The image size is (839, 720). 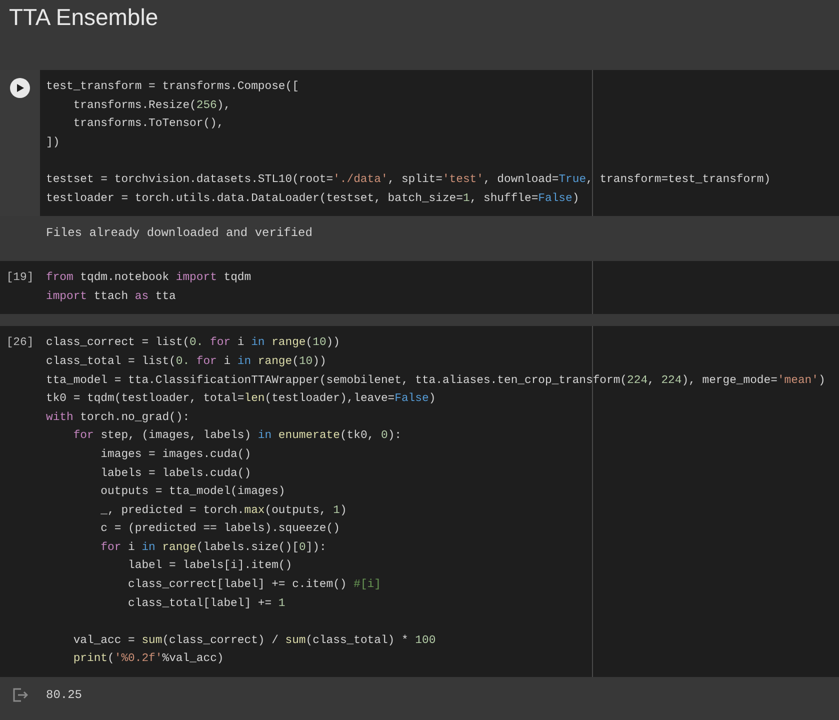 I want to click on code-line: print('%0.2f'%val_acc), so click(x=148, y=660).